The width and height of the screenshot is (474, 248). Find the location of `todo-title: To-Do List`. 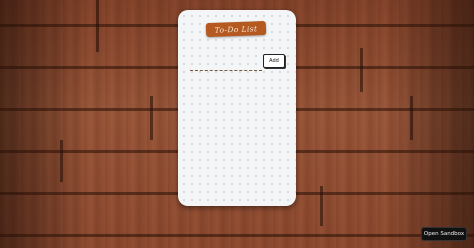

todo-title: To-Do List is located at coordinates (236, 29).